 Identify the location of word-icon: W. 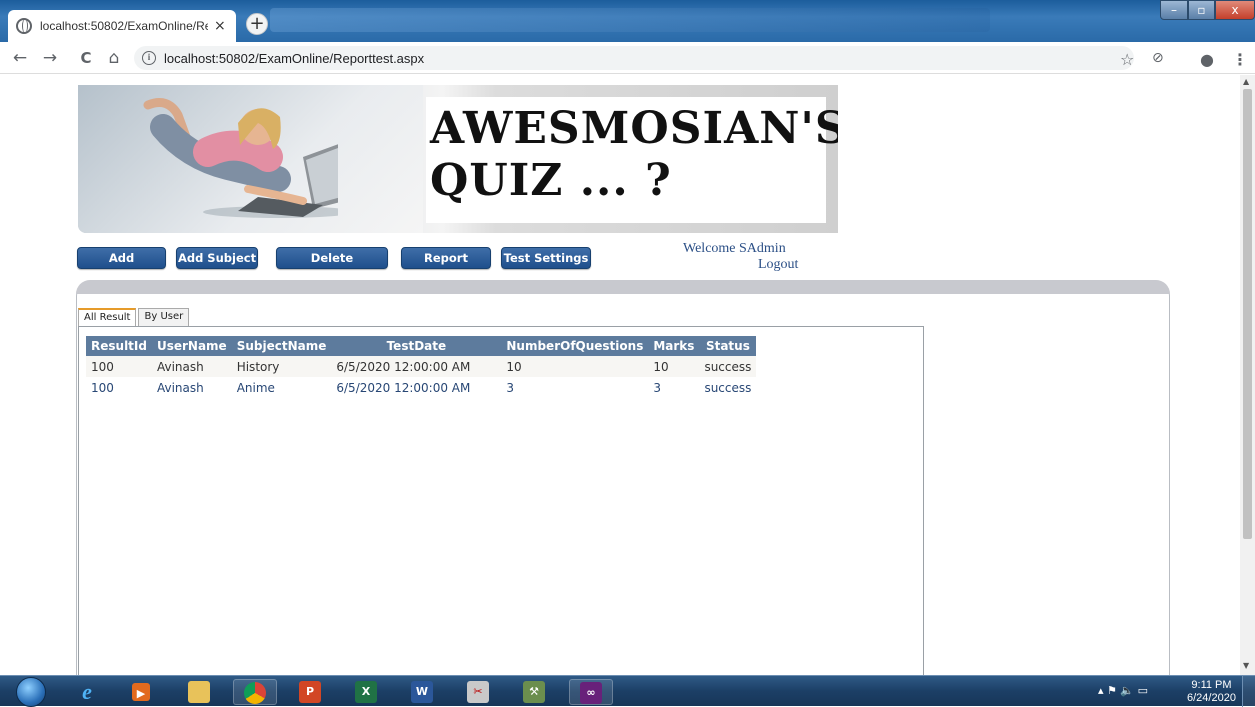
(422, 692).